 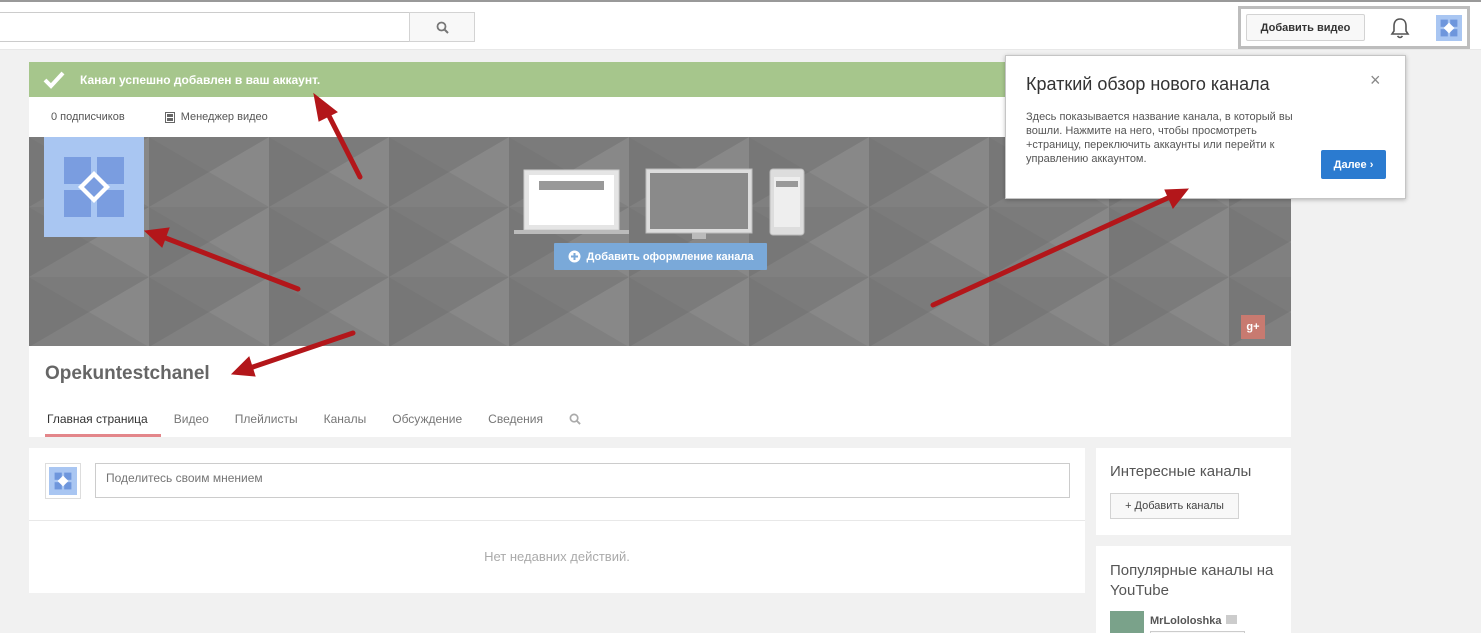 I want to click on upload-video-button: Добавить видео, so click(x=1305, y=27).